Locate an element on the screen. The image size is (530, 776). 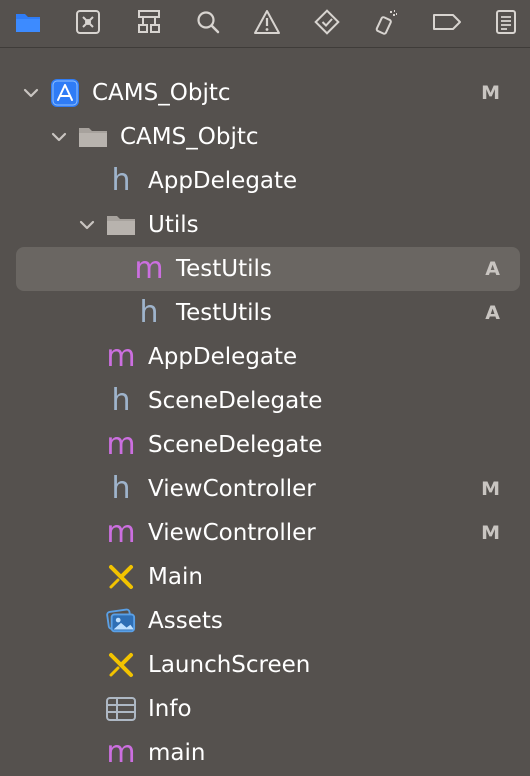
file-label: Assets is located at coordinates (185, 621).